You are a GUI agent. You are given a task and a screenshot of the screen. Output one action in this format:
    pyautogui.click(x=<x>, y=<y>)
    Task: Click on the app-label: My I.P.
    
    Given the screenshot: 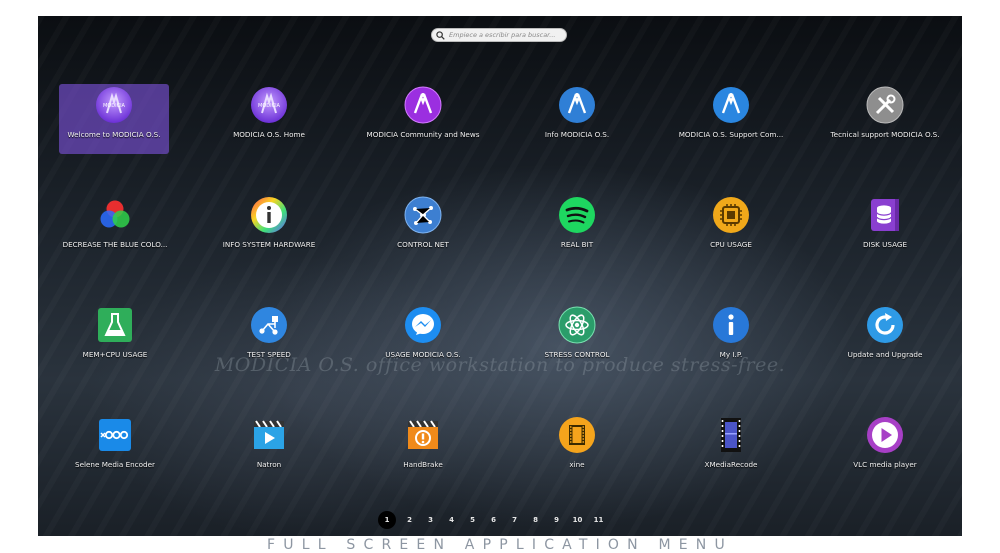 What is the action you would take?
    pyautogui.click(x=731, y=354)
    